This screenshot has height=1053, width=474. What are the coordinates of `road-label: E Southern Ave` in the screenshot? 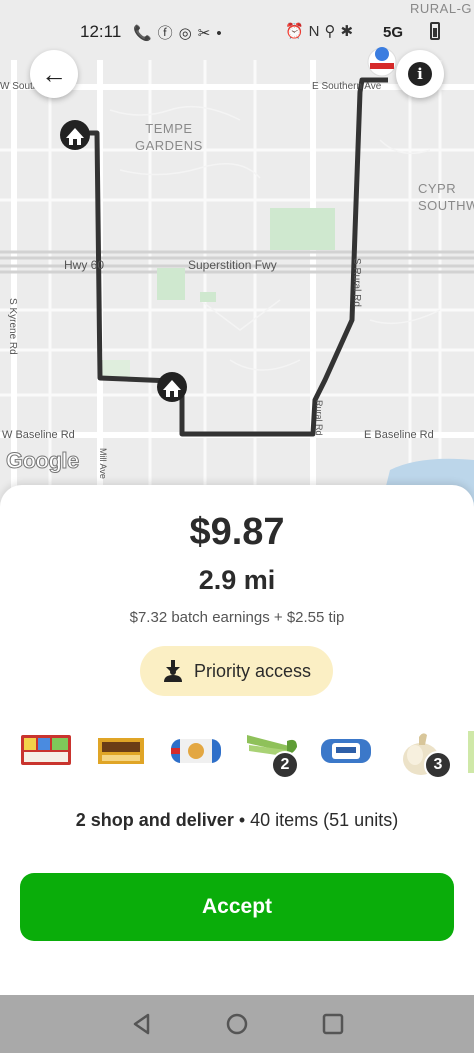 It's located at (347, 86).